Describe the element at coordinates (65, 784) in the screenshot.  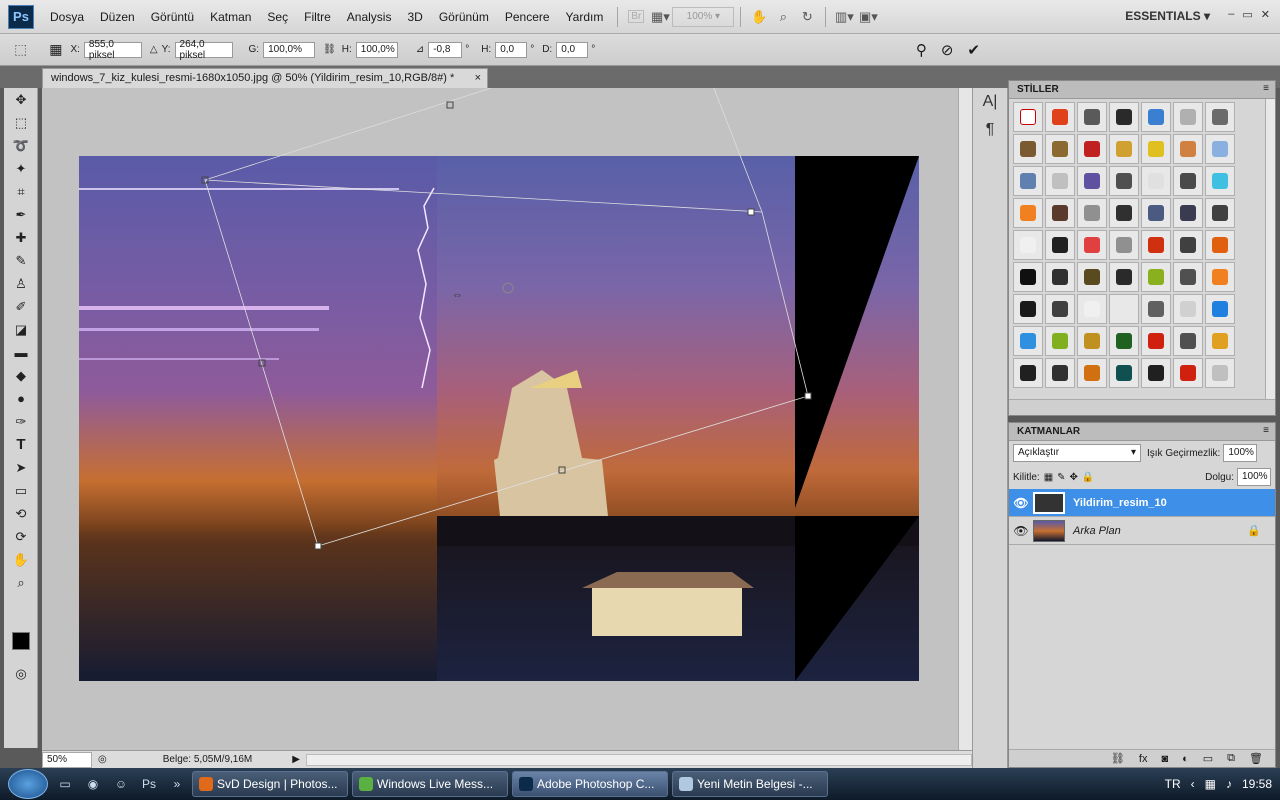
I see `show-desktop-icon: ▭` at that location.